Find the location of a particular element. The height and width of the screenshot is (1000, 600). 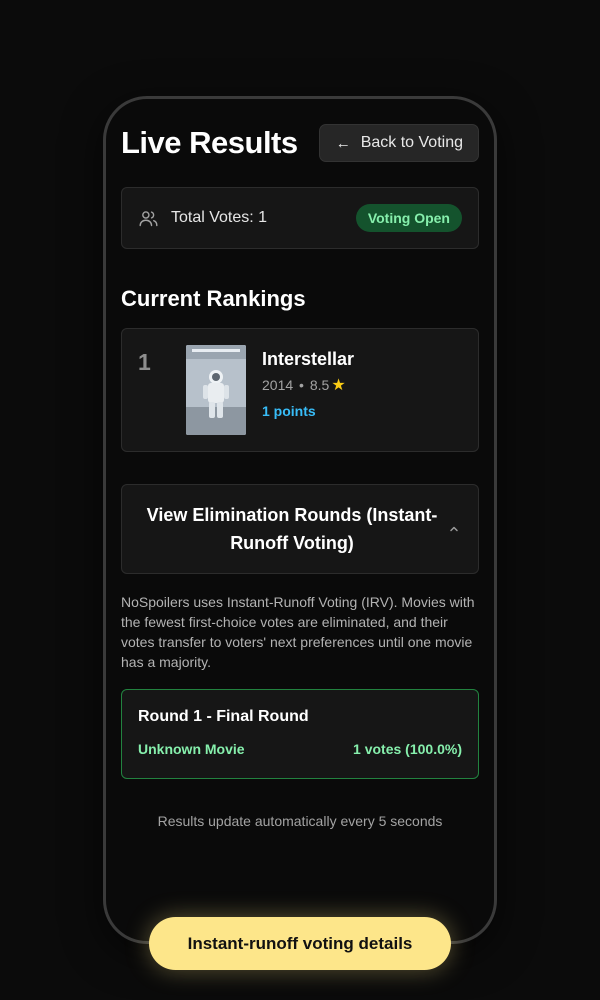

ranking-card: 1 Interstellar 2014 • 8.5 ★ 1 points is located at coordinates (300, 390).